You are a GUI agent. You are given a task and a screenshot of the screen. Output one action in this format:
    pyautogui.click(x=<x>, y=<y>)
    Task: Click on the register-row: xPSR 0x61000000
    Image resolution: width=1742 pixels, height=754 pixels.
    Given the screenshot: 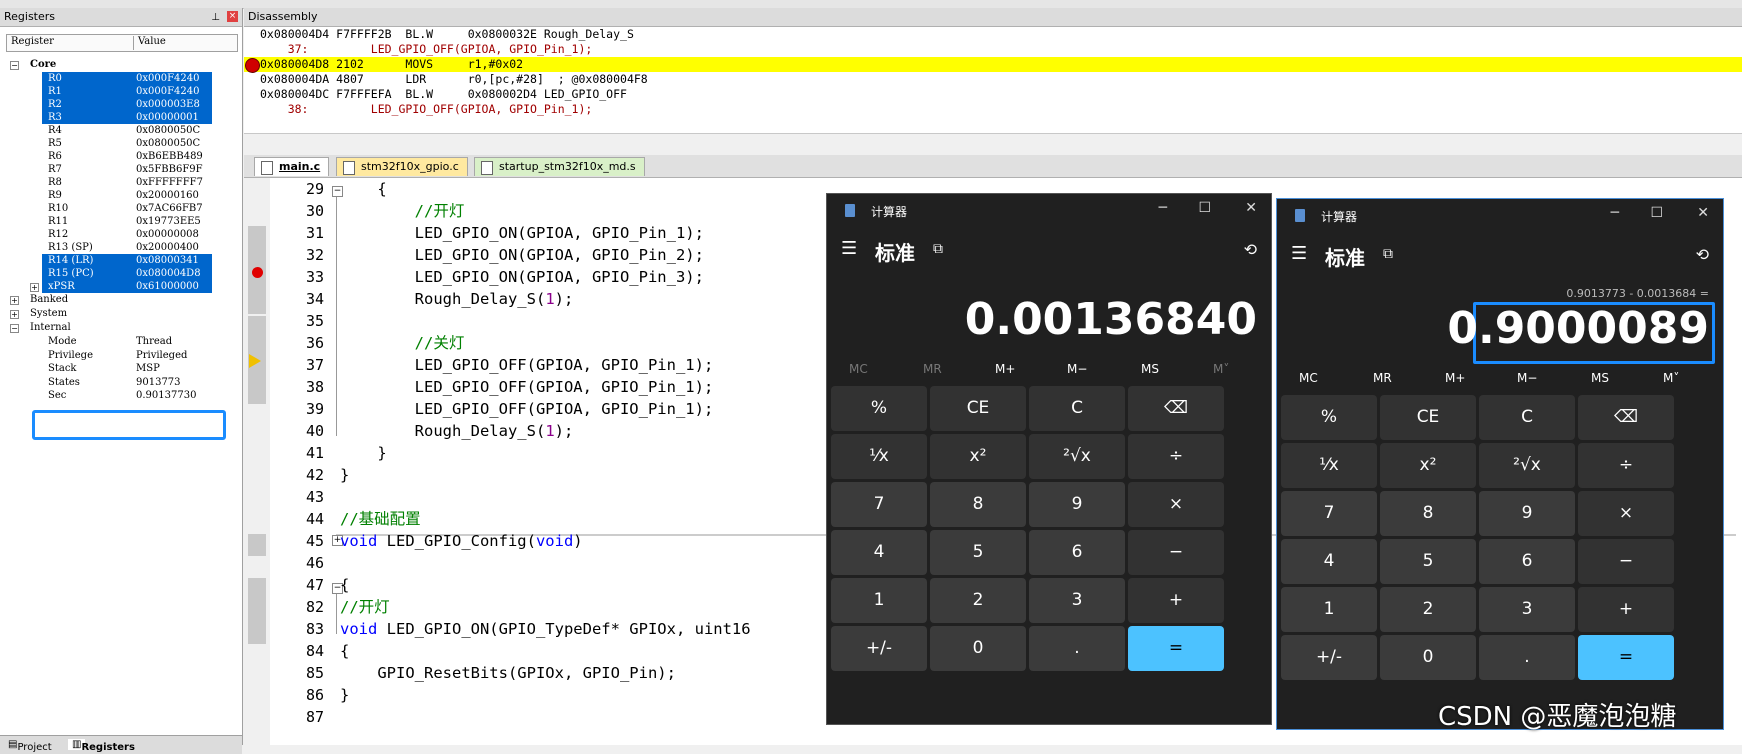 What is the action you would take?
    pyautogui.click(x=127, y=286)
    